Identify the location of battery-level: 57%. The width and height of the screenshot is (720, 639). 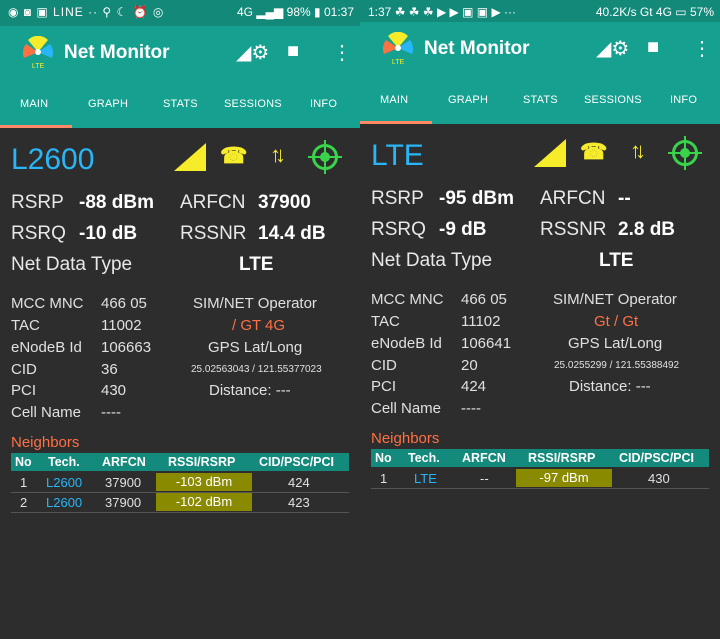
(701, 12).